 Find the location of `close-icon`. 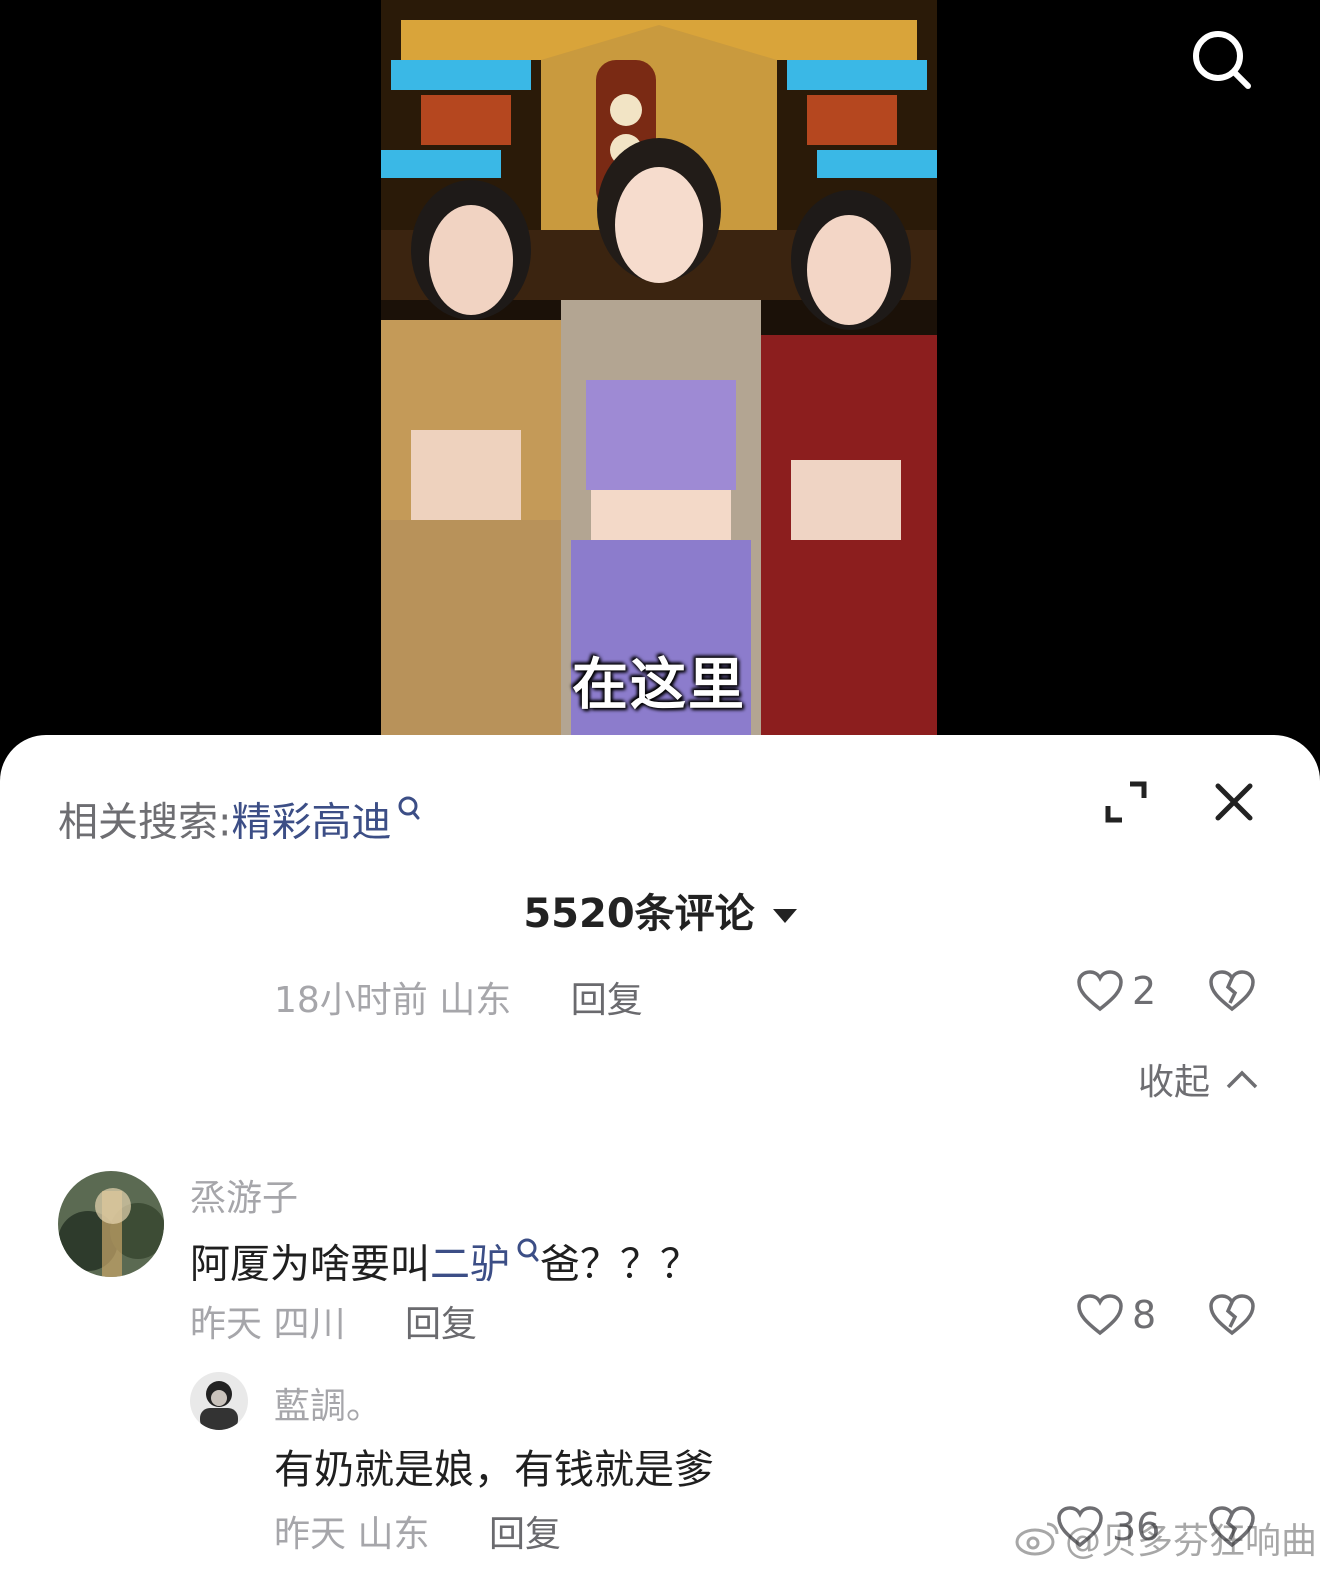

close-icon is located at coordinates (1234, 802).